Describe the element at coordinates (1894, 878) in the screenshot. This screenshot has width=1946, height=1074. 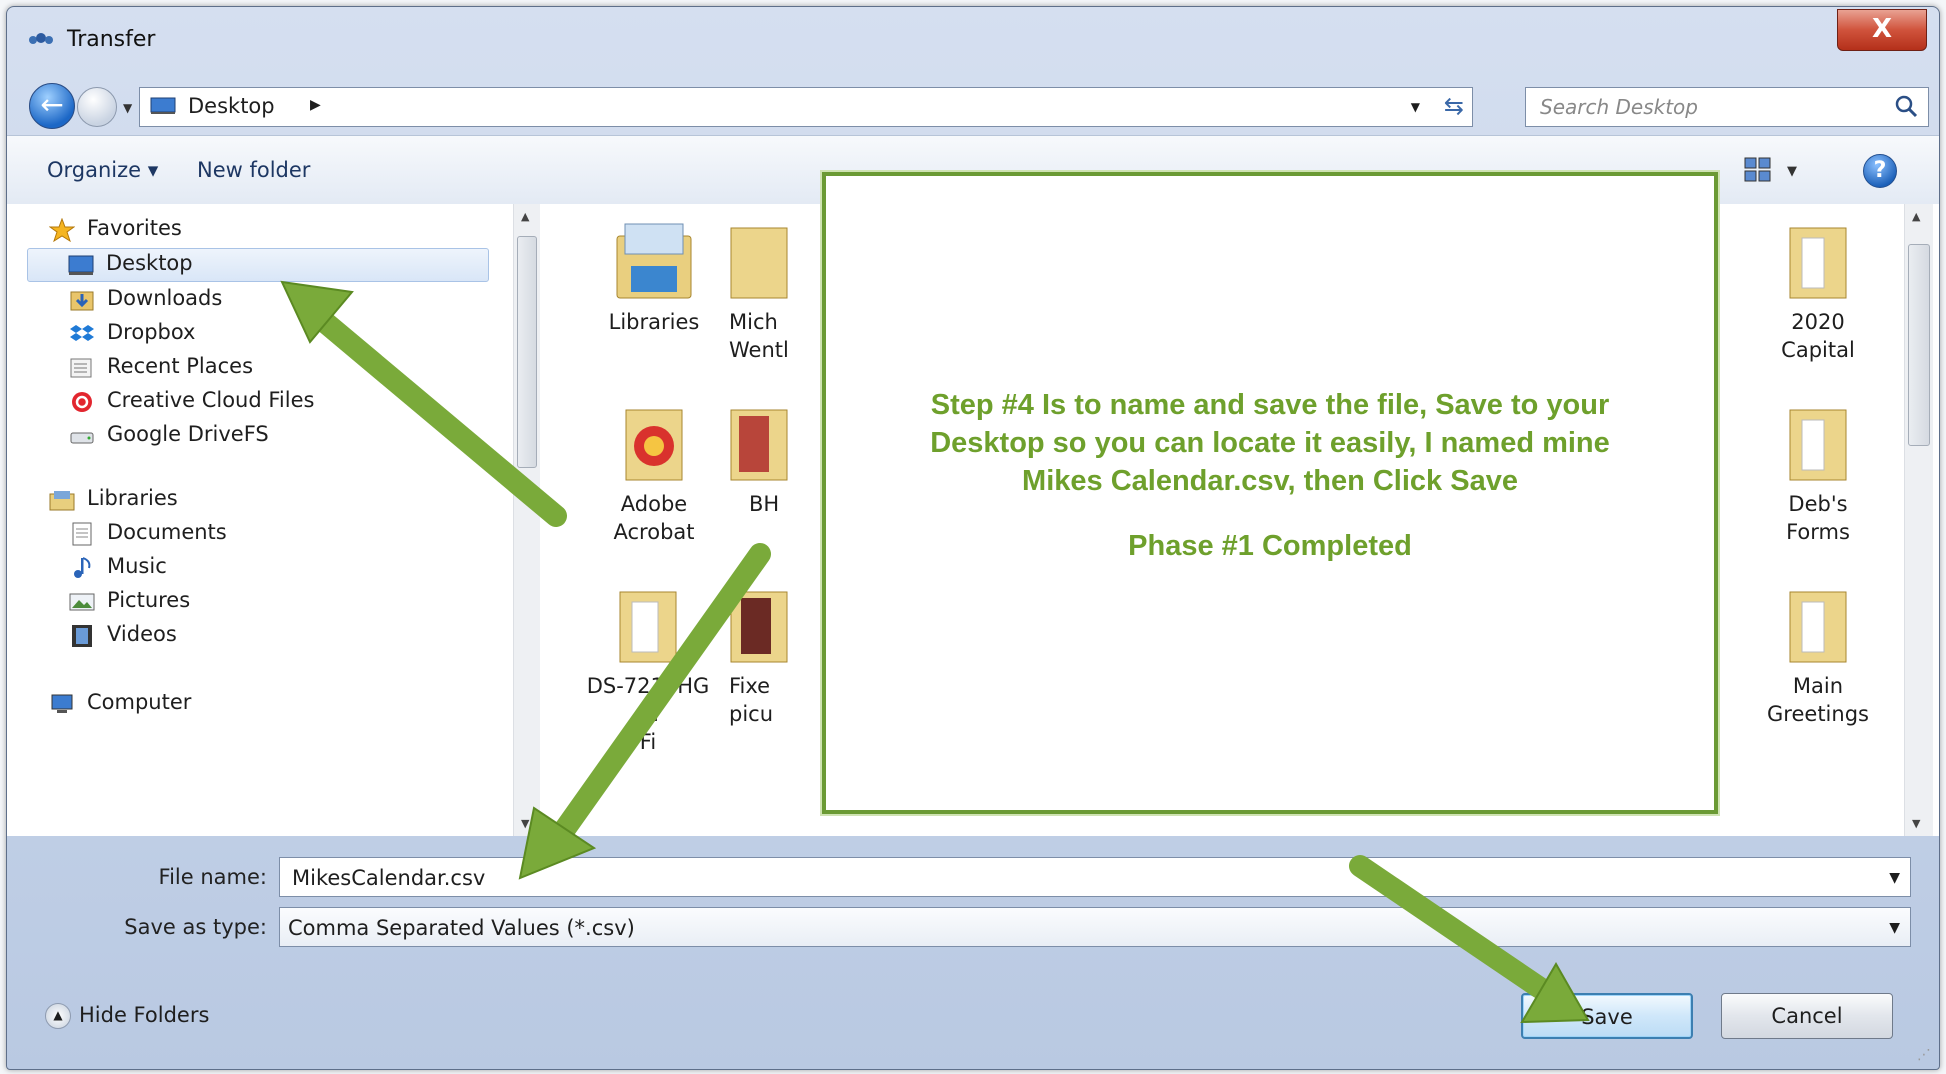
I see `file-name-dropdown-icon: ▼` at that location.